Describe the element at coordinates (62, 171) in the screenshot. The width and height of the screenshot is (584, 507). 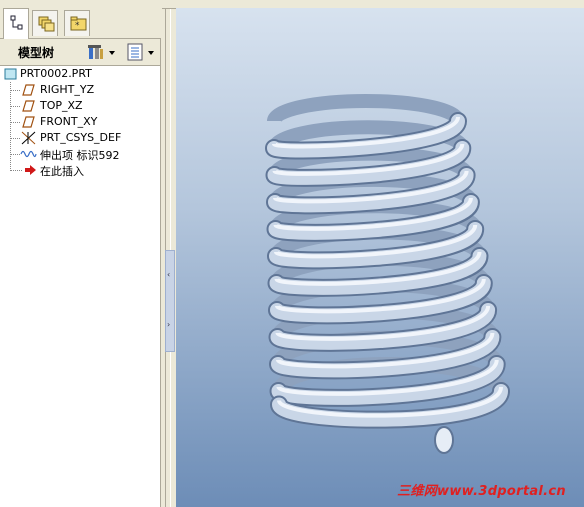
I see `tree-item-label: 在此插入` at that location.